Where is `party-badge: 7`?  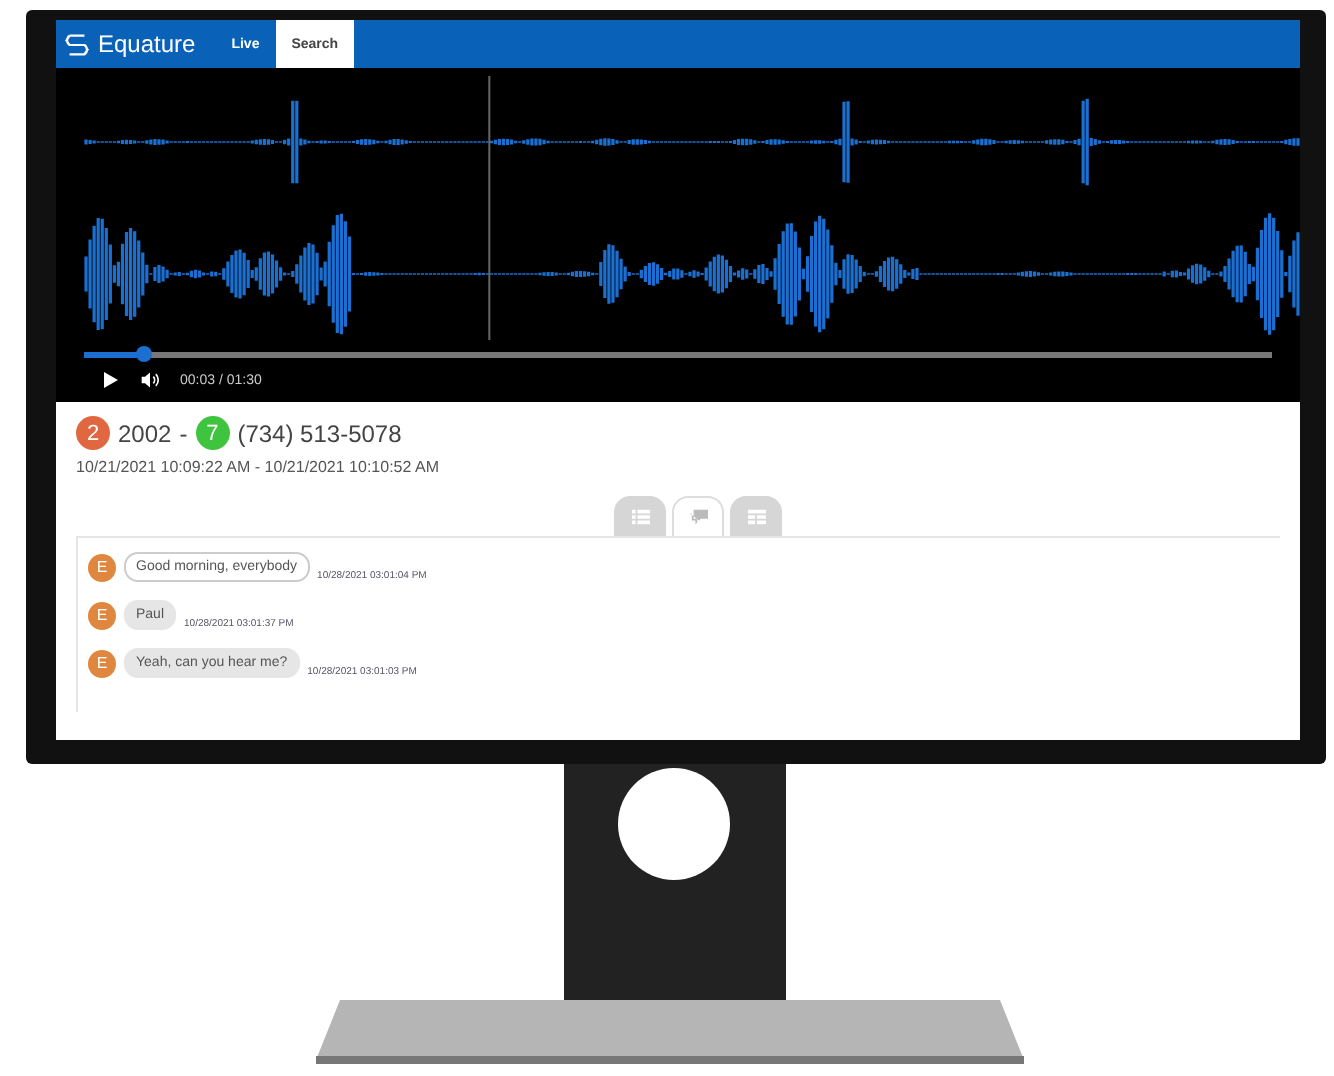
party-badge: 7 is located at coordinates (212, 433).